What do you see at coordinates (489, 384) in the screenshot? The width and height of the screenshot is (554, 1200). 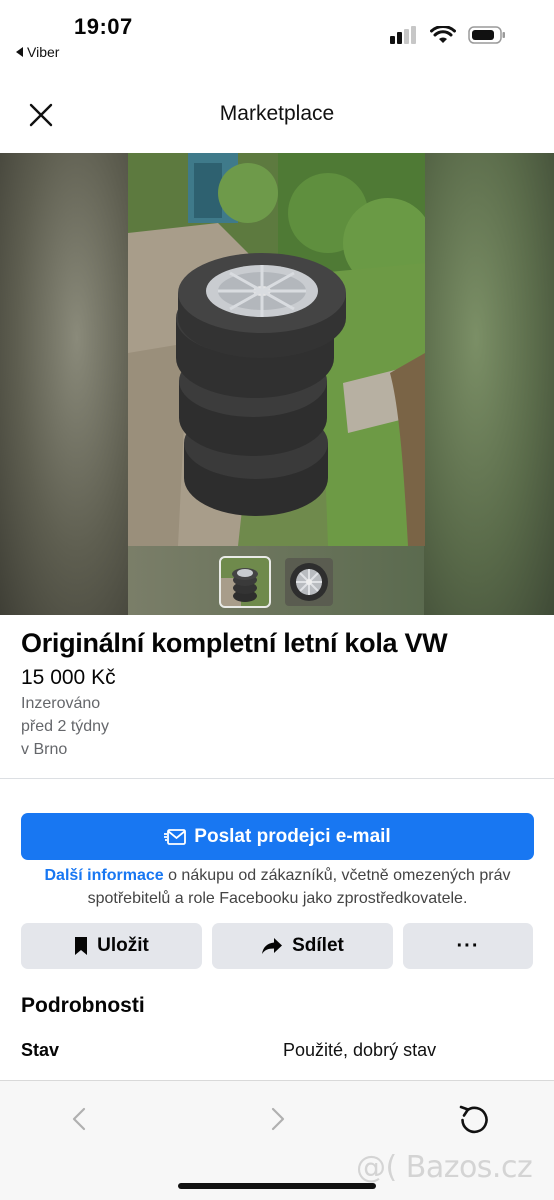 I see `photo-blur-background-right` at bounding box center [489, 384].